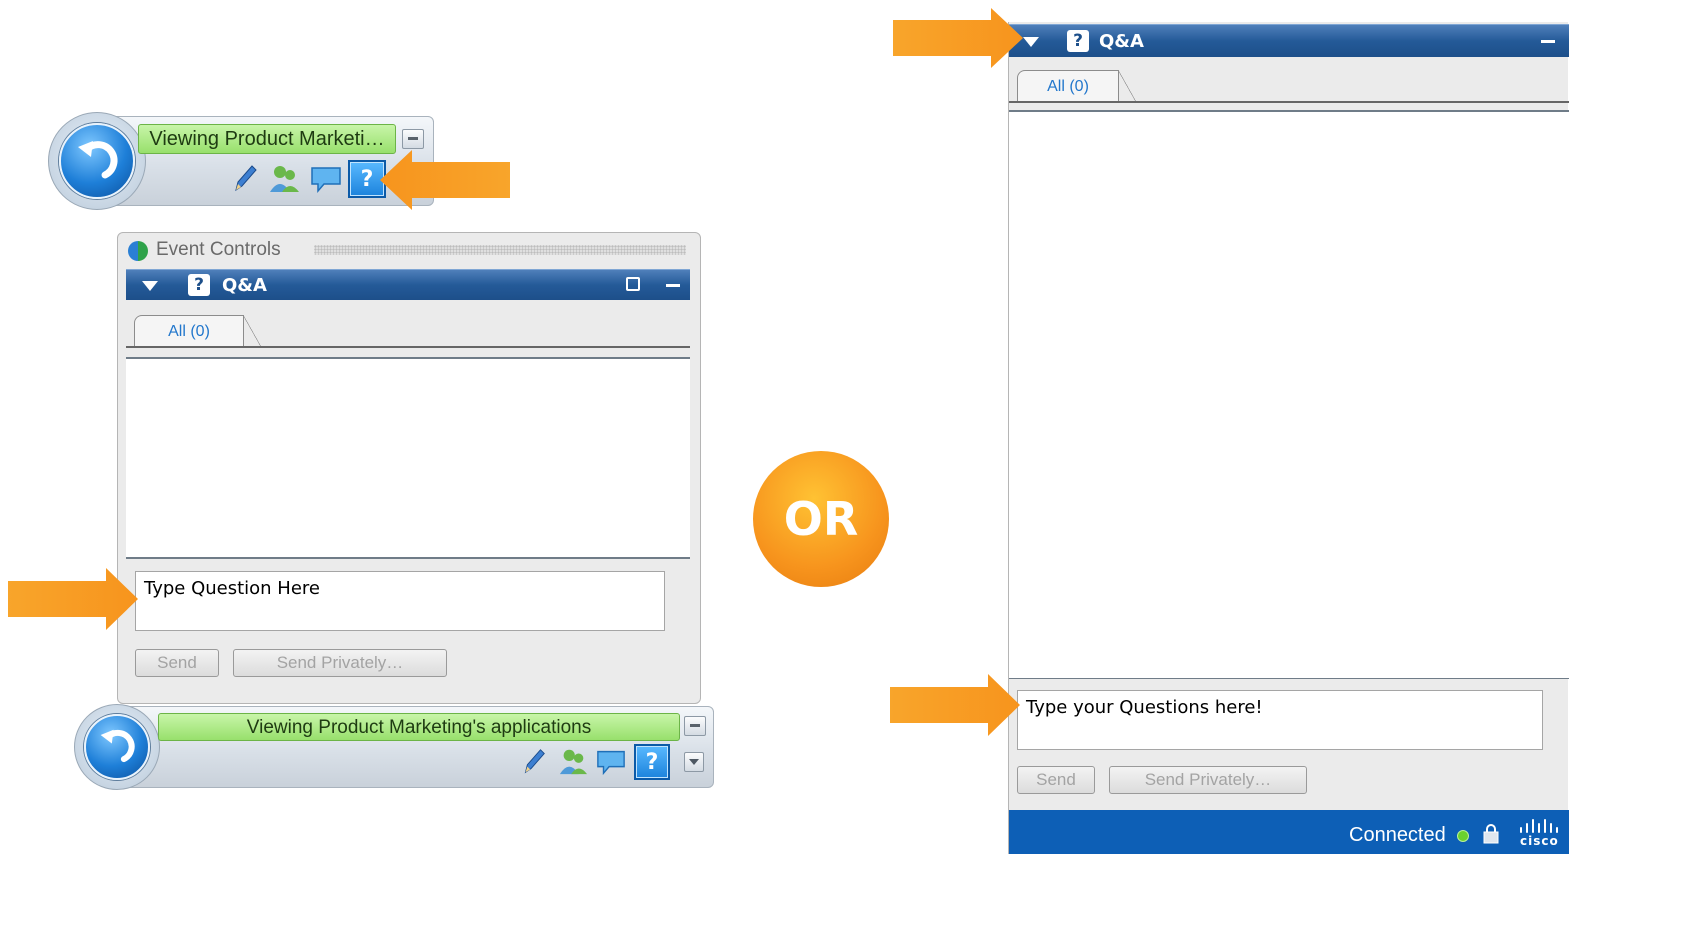 This screenshot has height=930, width=1708. Describe the element at coordinates (445, 180) in the screenshot. I see `arrow-to-qa-icon` at that location.